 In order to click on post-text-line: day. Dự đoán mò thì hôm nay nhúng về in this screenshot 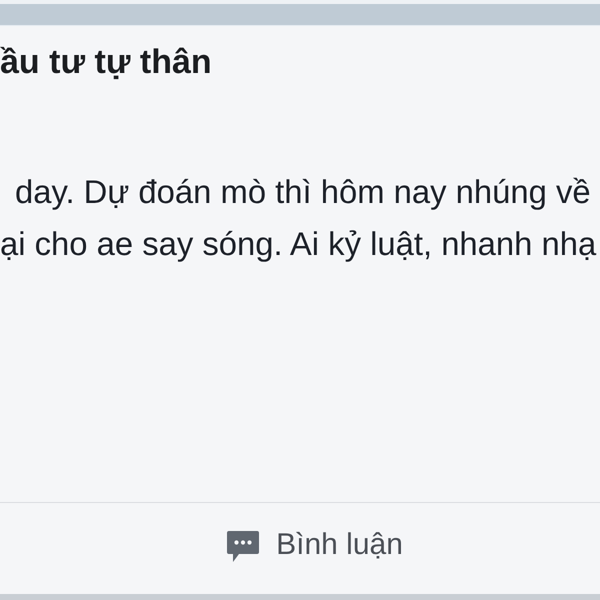, I will do `click(303, 192)`.